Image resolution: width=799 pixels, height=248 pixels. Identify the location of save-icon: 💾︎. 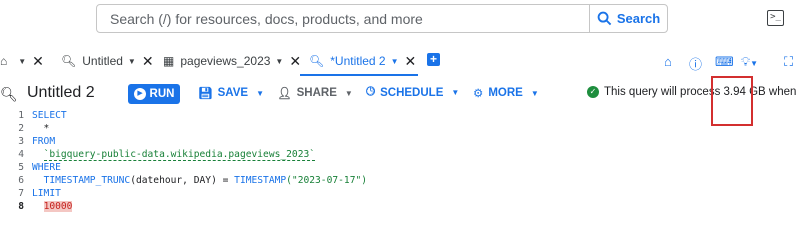
(205, 94).